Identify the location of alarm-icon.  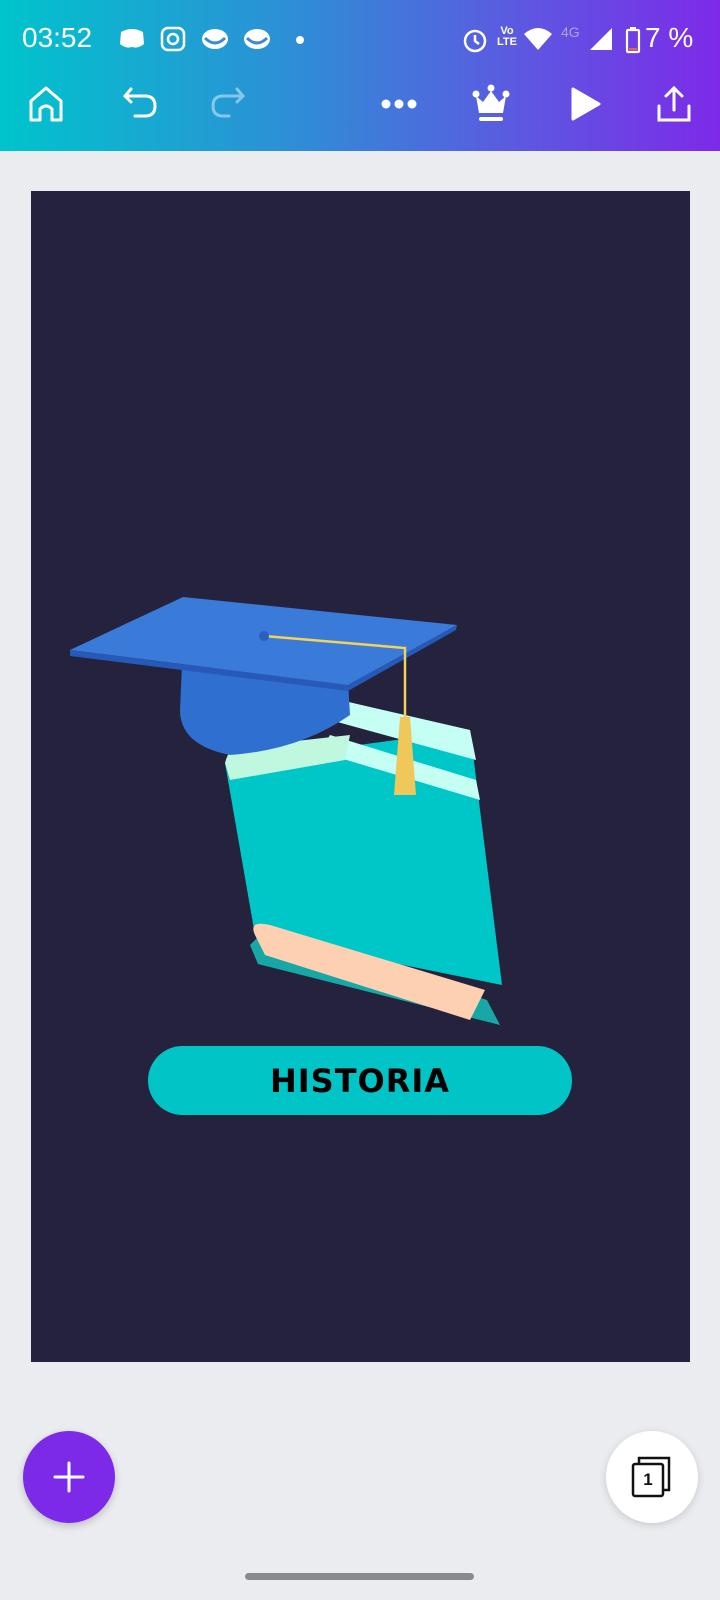
(475, 41).